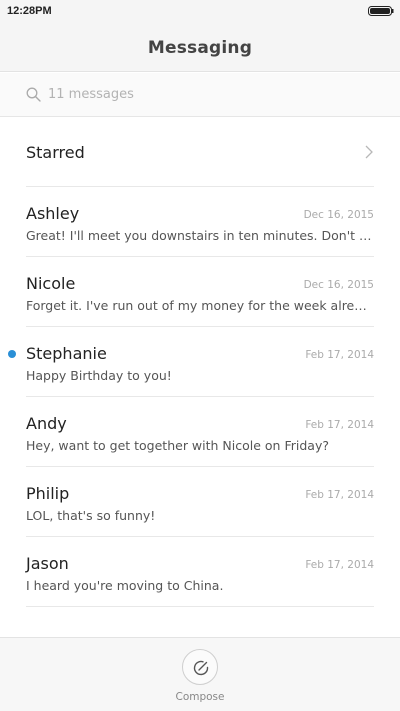 The image size is (400, 711). I want to click on conversation-preview: Happy Birthday to you!, so click(99, 375).